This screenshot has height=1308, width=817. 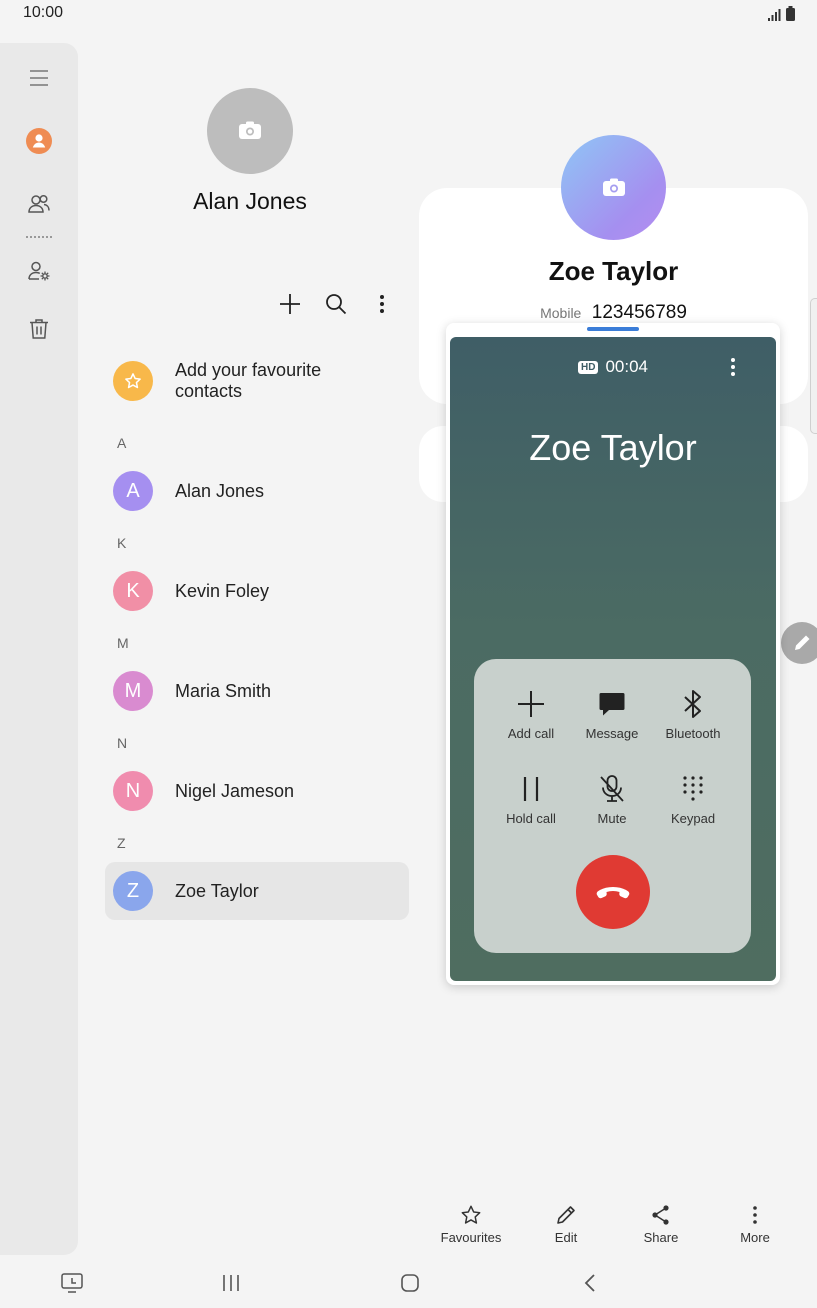 What do you see at coordinates (39, 237) in the screenshot?
I see `rail-divider` at bounding box center [39, 237].